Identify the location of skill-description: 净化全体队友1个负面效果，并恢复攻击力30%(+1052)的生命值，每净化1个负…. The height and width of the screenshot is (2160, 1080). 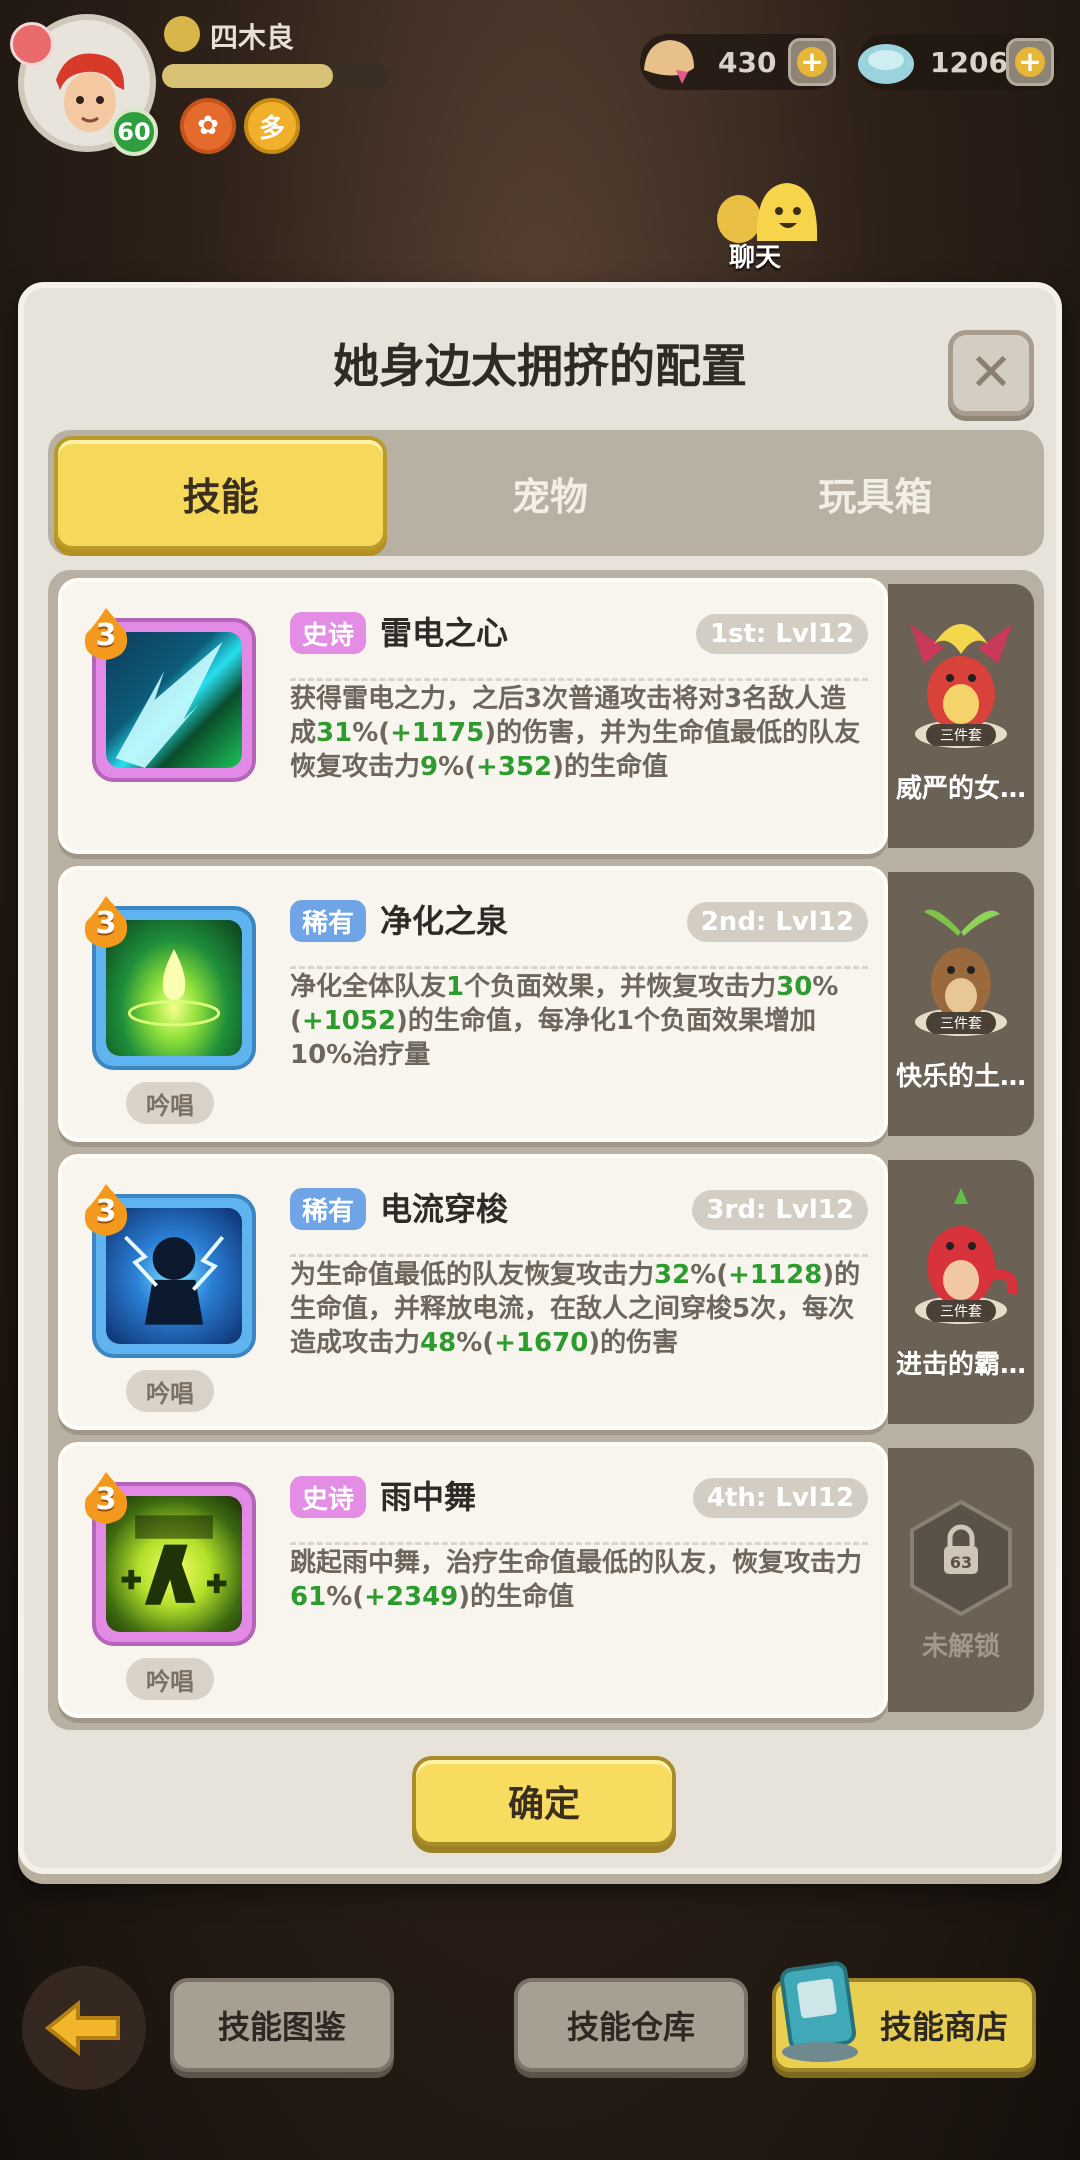
(564, 1021).